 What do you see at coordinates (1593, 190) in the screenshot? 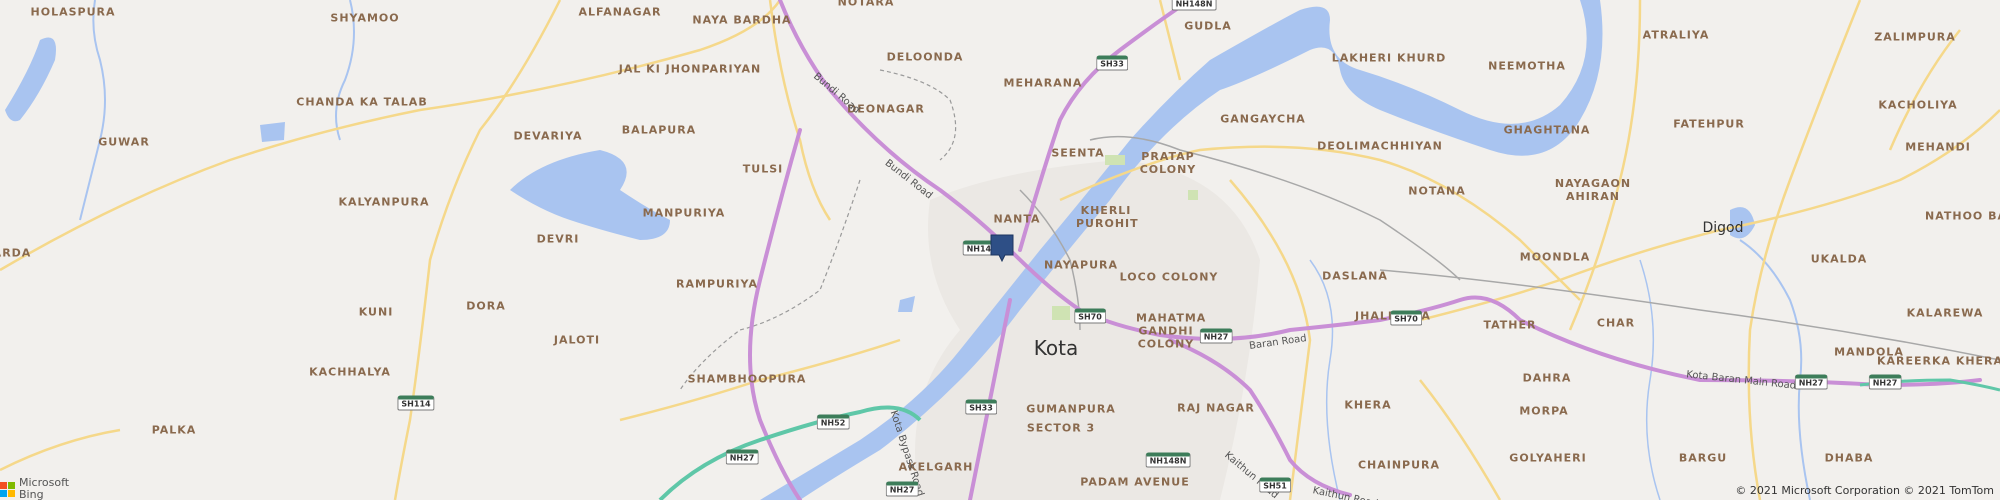
I see `place-label: NAYAGAON AHIRAN` at bounding box center [1593, 190].